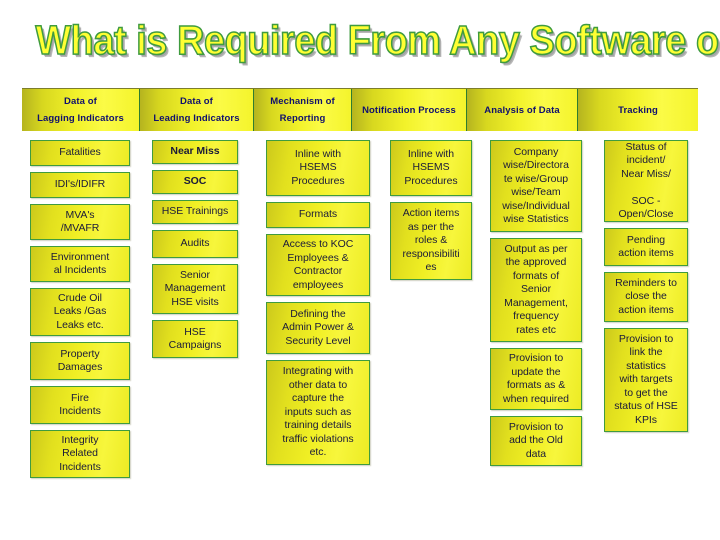  What do you see at coordinates (431, 180) in the screenshot?
I see `node-text-line: Procedures` at bounding box center [431, 180].